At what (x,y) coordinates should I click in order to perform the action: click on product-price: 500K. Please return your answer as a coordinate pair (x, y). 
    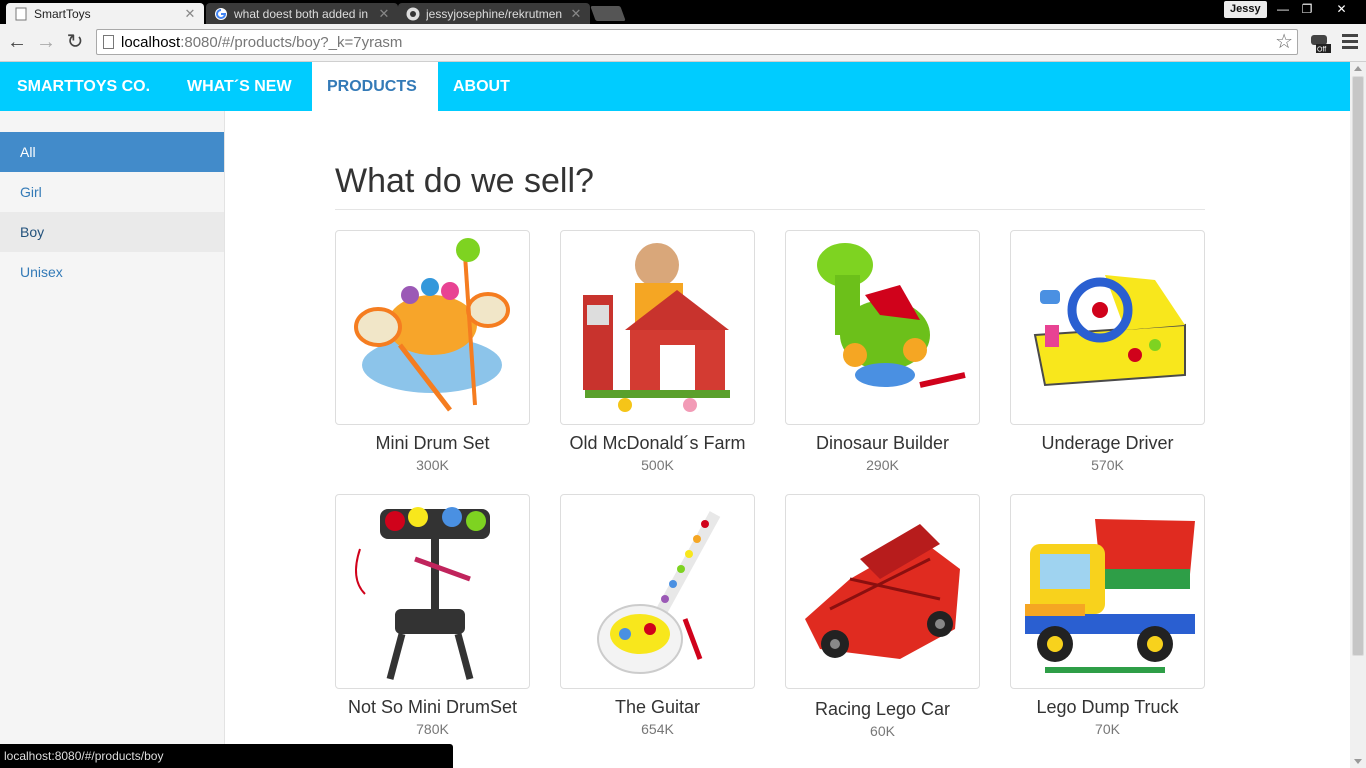
    Looking at the image, I should click on (657, 465).